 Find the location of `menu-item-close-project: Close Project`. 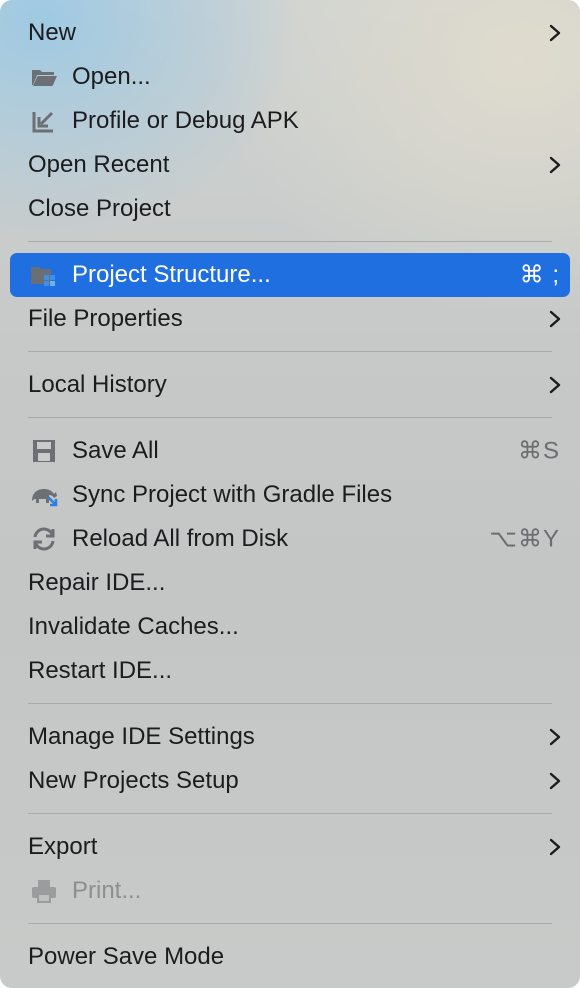

menu-item-close-project: Close Project is located at coordinates (290, 209).